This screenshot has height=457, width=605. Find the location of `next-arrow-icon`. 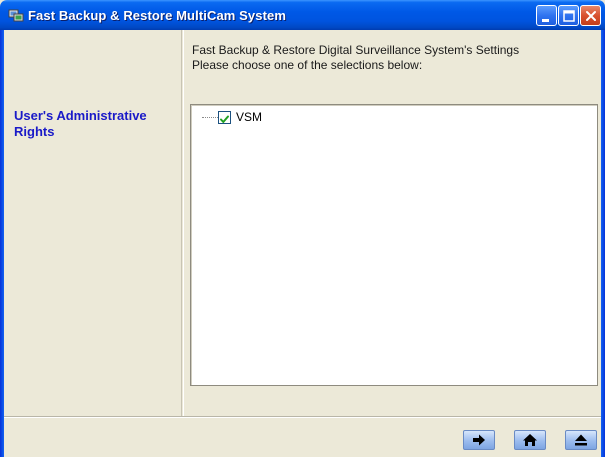

next-arrow-icon is located at coordinates (479, 440).